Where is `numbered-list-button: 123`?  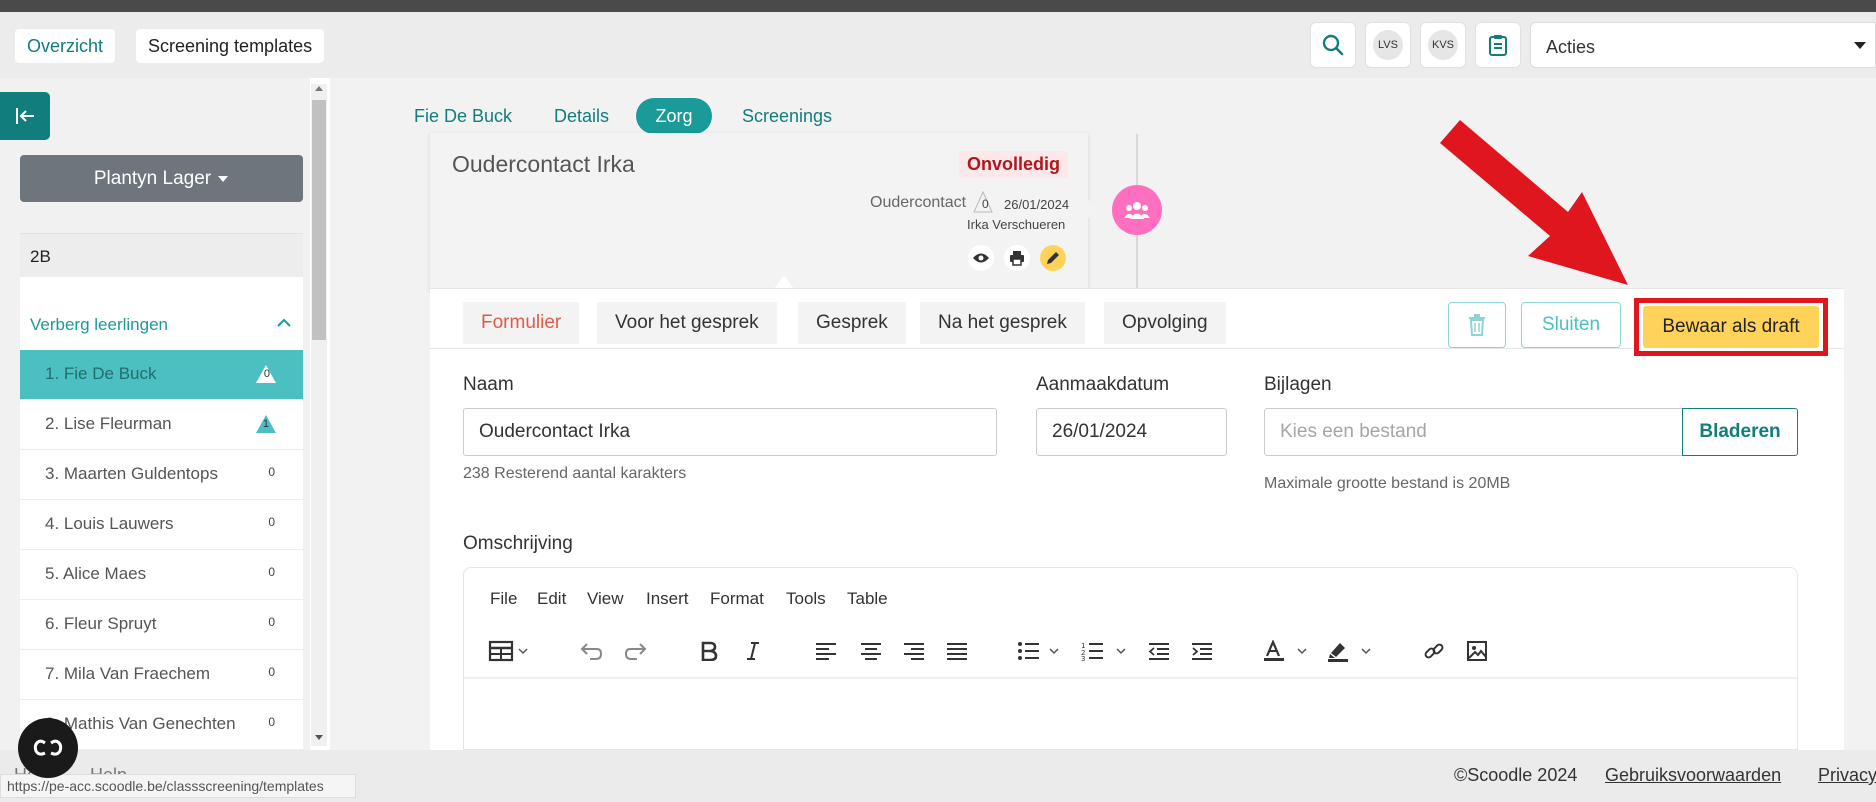
numbered-list-button: 123 is located at coordinates (1108, 651).